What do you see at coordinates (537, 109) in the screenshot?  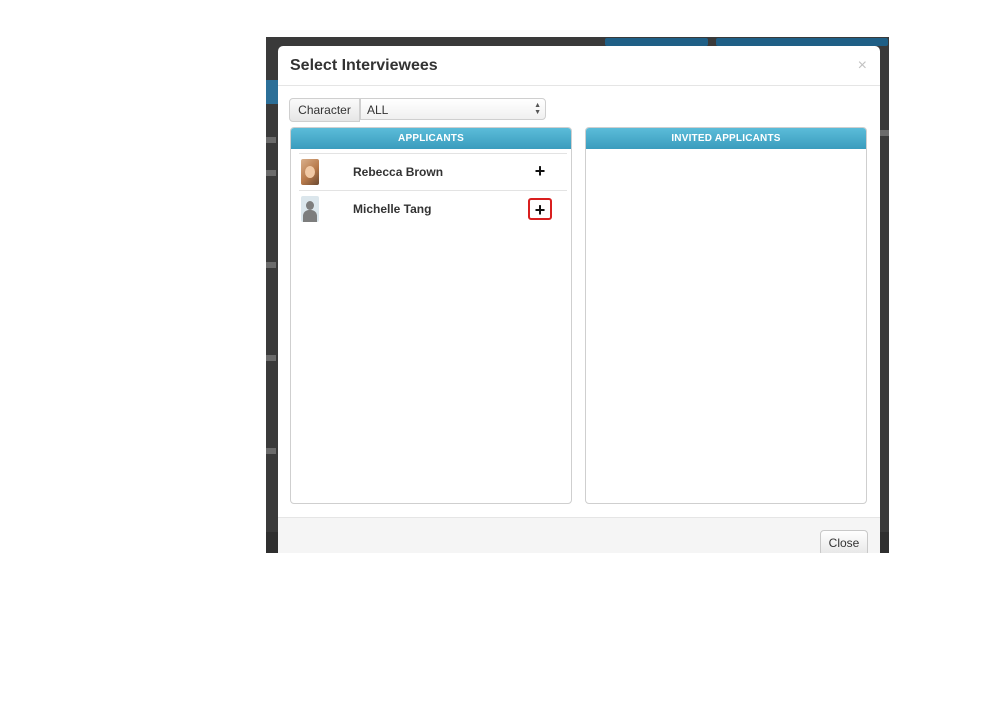 I see `select-arrows-icon: ▲ ▼` at bounding box center [537, 109].